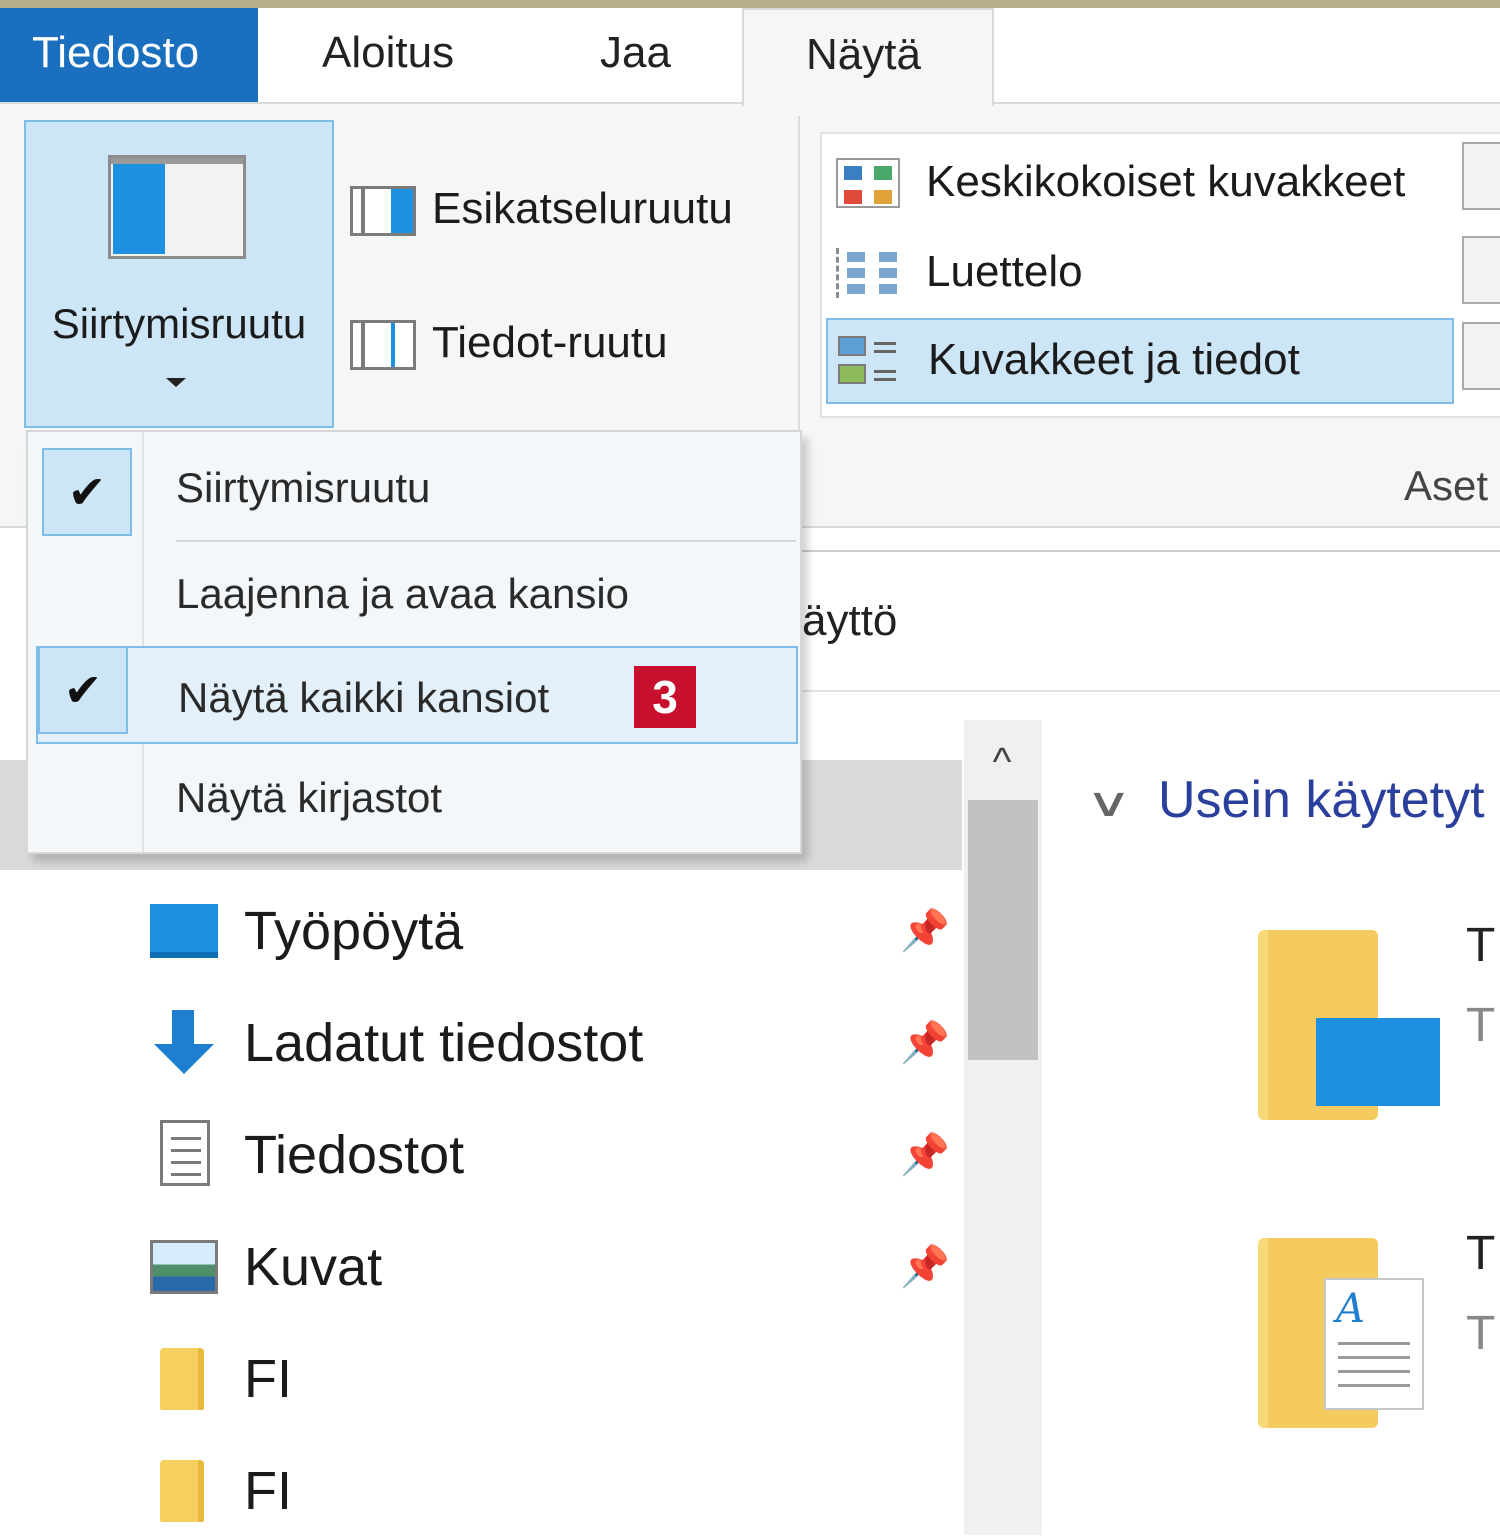 The width and height of the screenshot is (1500, 1536). I want to click on details-pane-icon, so click(383, 345).